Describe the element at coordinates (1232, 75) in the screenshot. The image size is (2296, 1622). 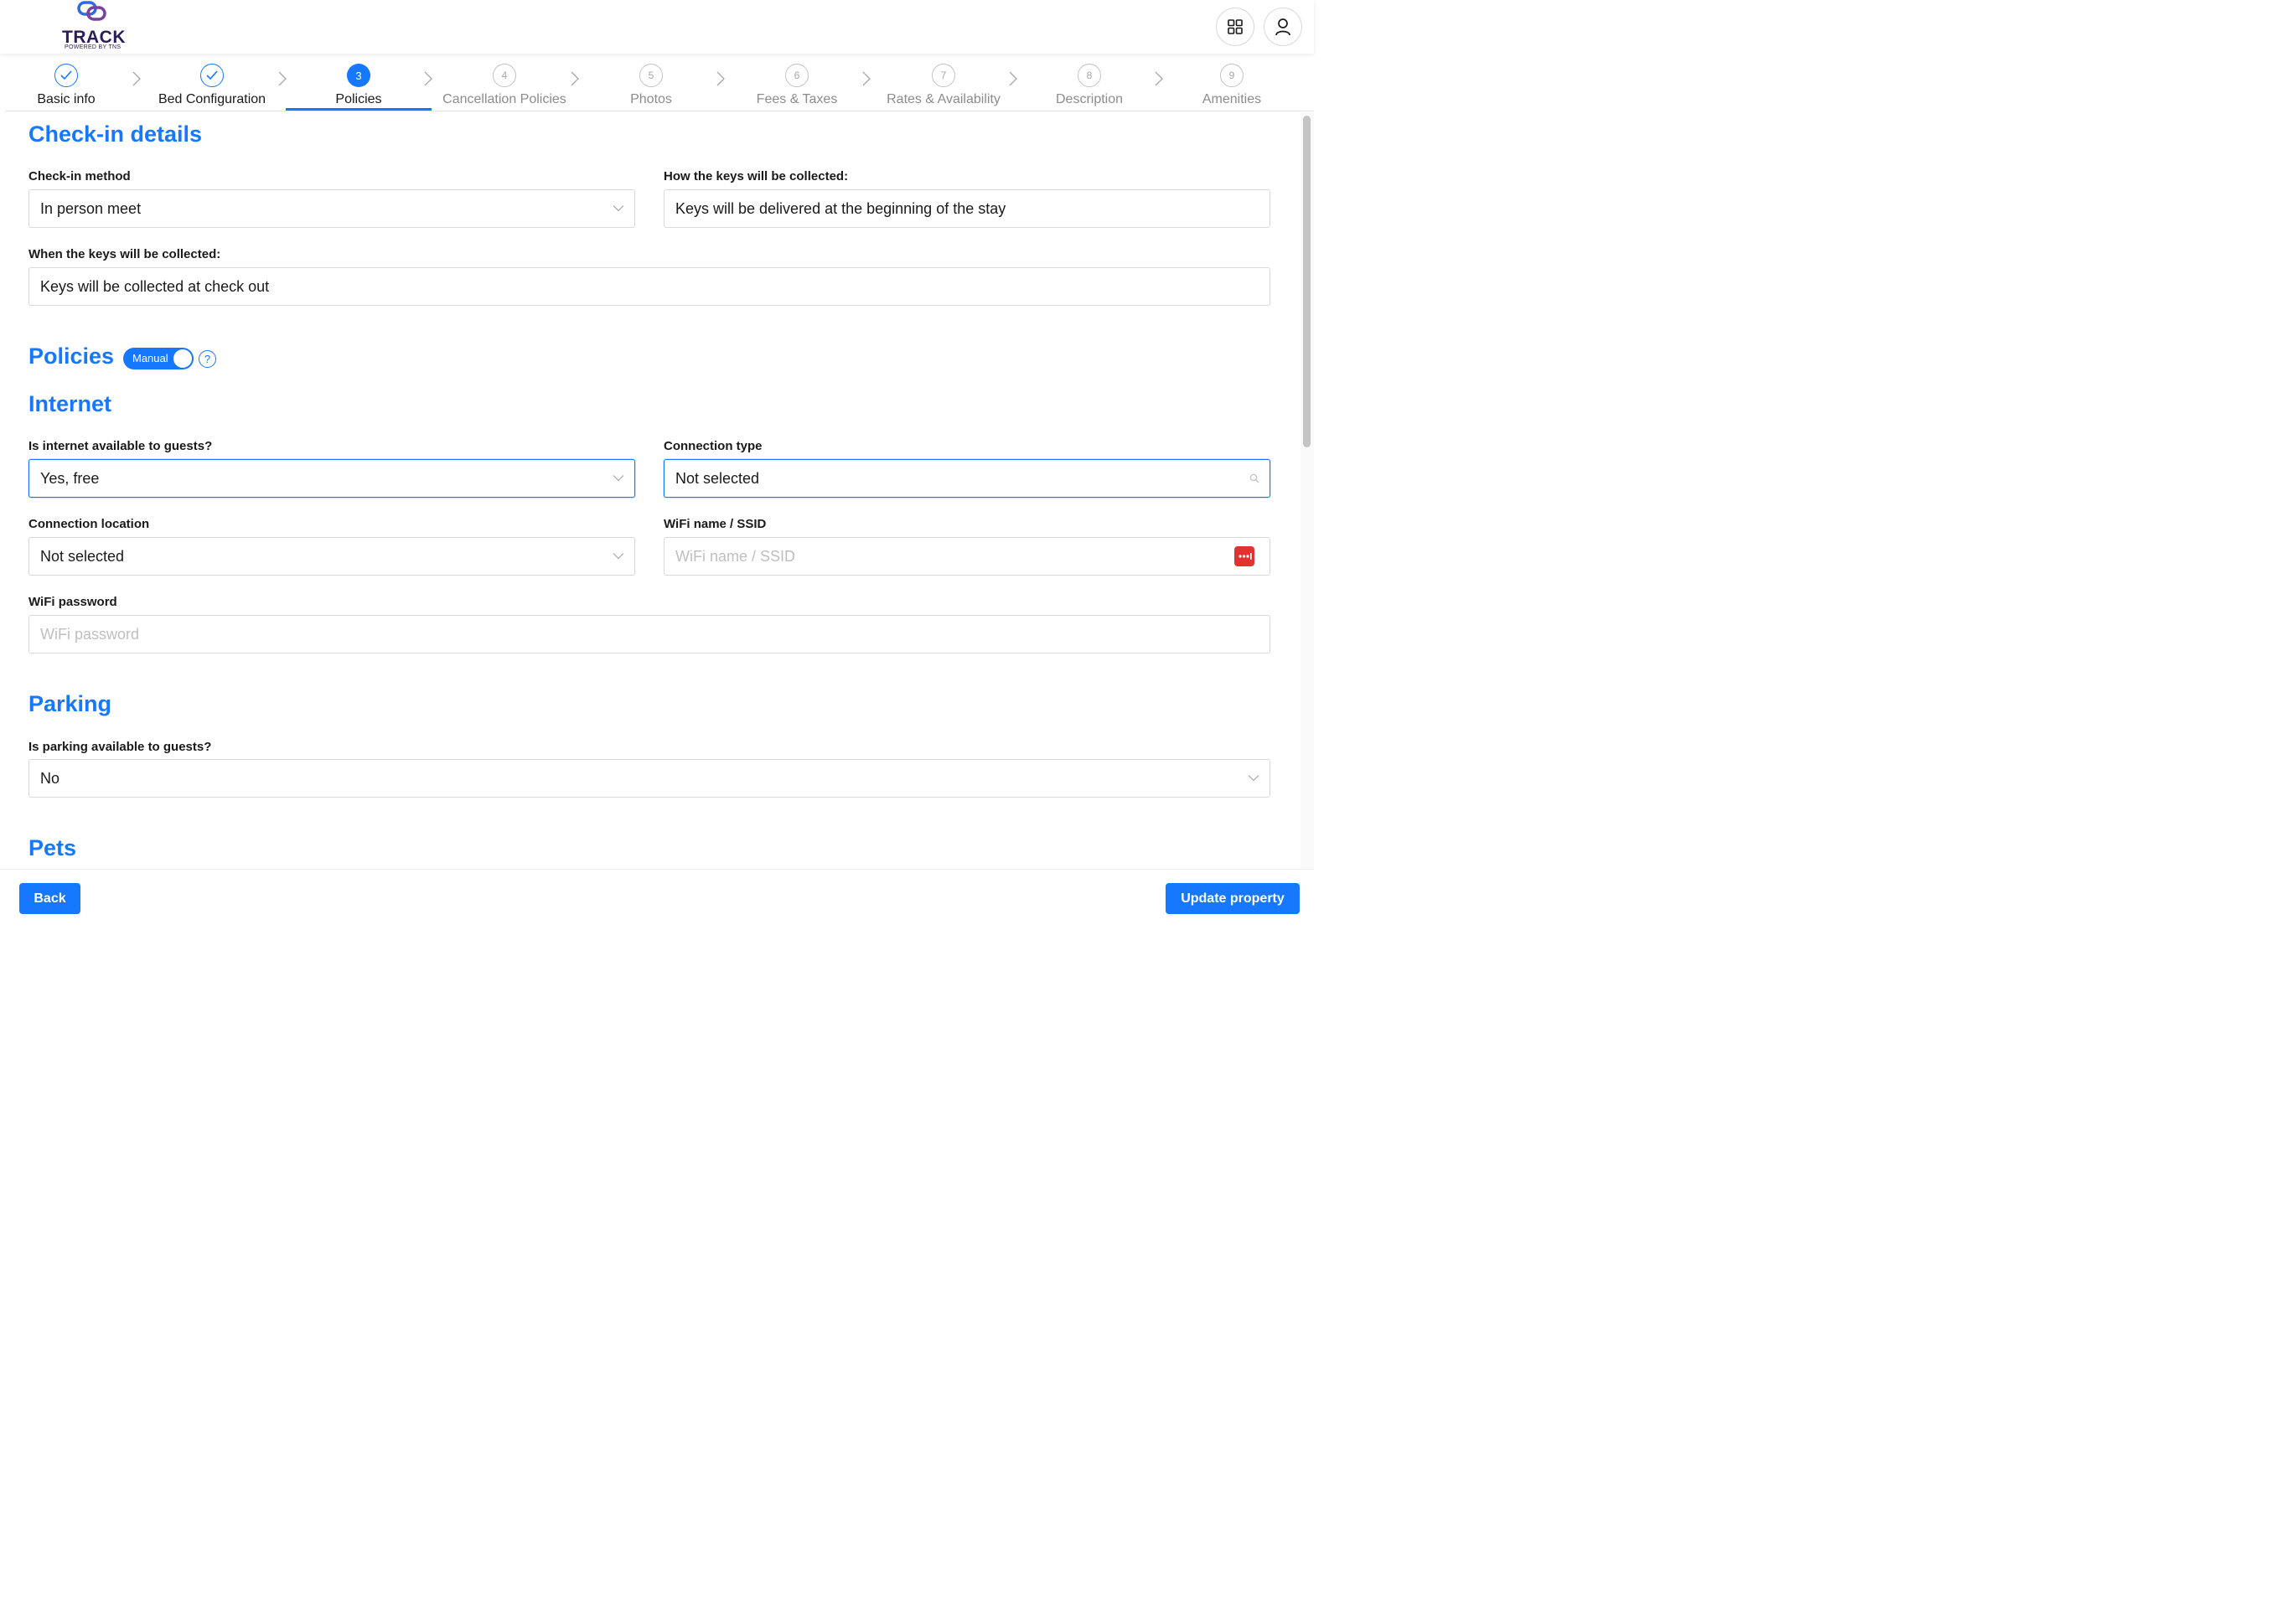
I see `step-number: 9` at that location.